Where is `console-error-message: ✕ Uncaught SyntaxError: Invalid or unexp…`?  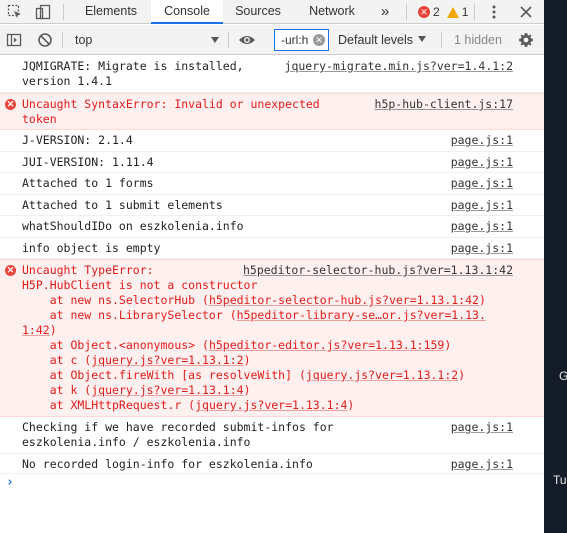 console-error-message: ✕ Uncaught SyntaxError: Invalid or unexp… is located at coordinates (272, 111).